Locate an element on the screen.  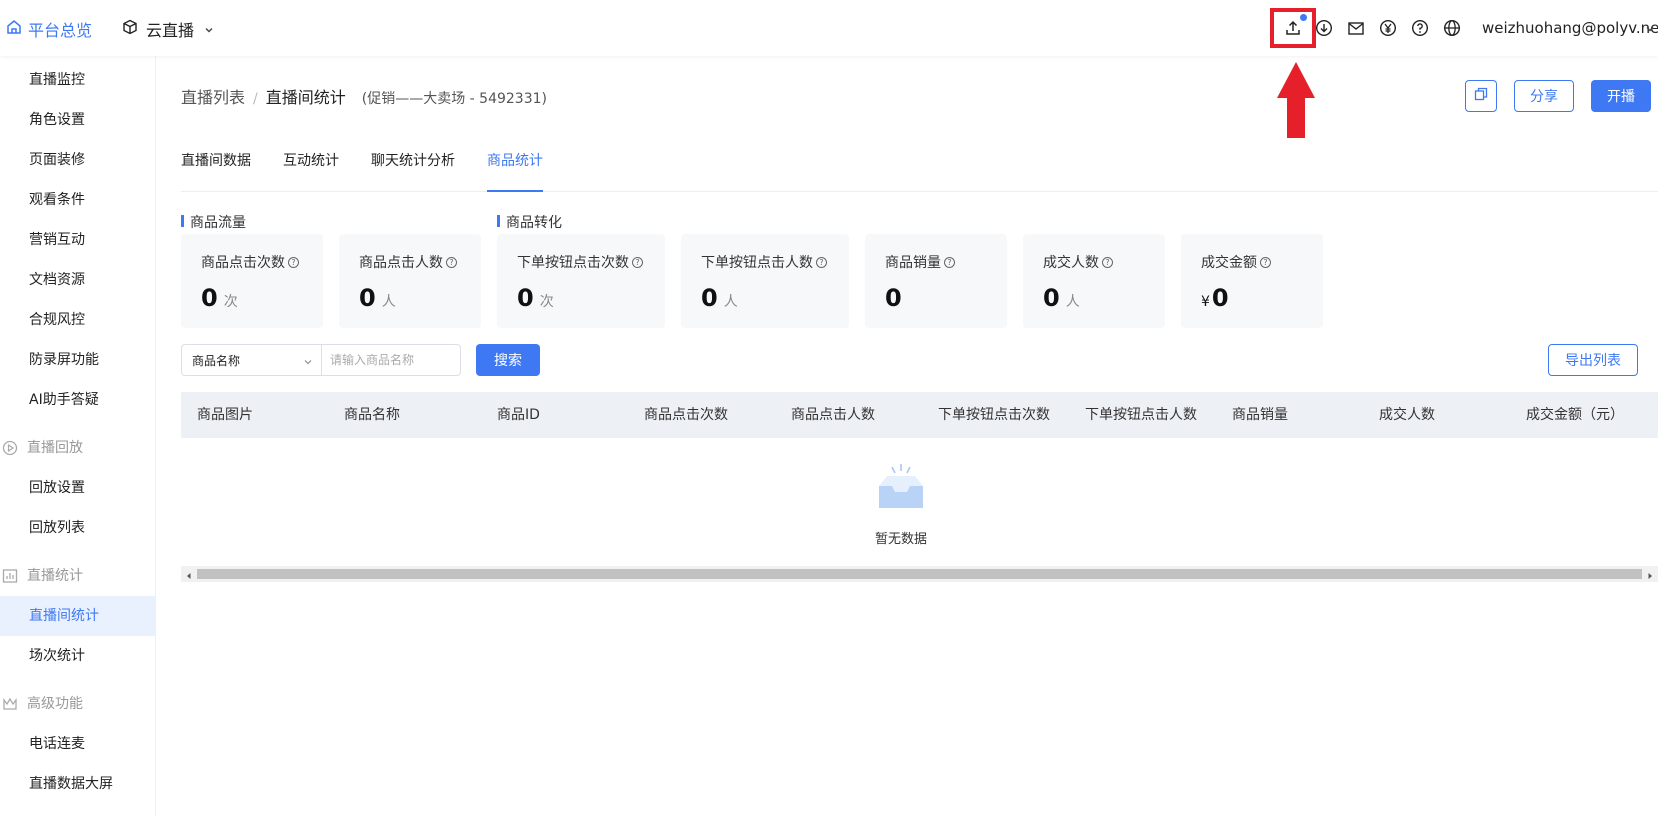
metric-unit: 人 is located at coordinates (1072, 302).